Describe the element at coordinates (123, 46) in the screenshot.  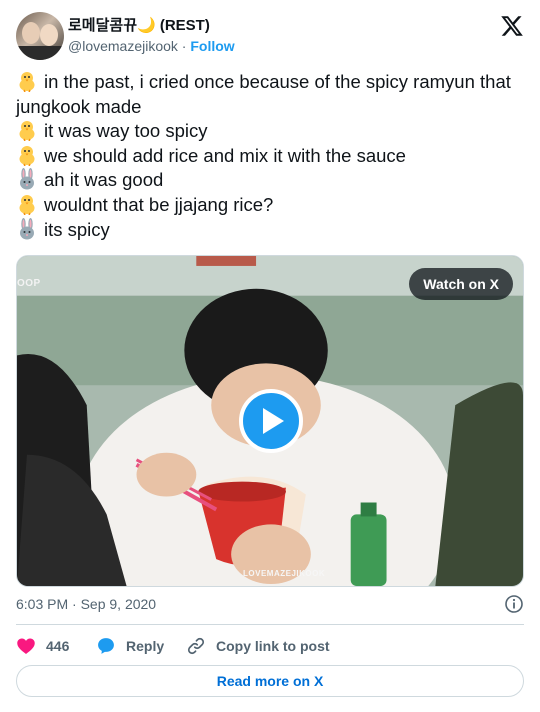
I see `handle: @lovemazejikook` at that location.